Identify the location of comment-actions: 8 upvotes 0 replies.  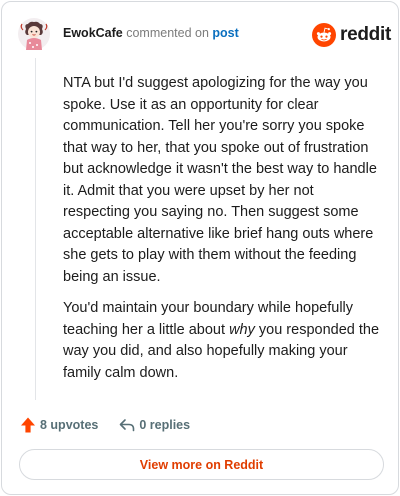
(104, 425).